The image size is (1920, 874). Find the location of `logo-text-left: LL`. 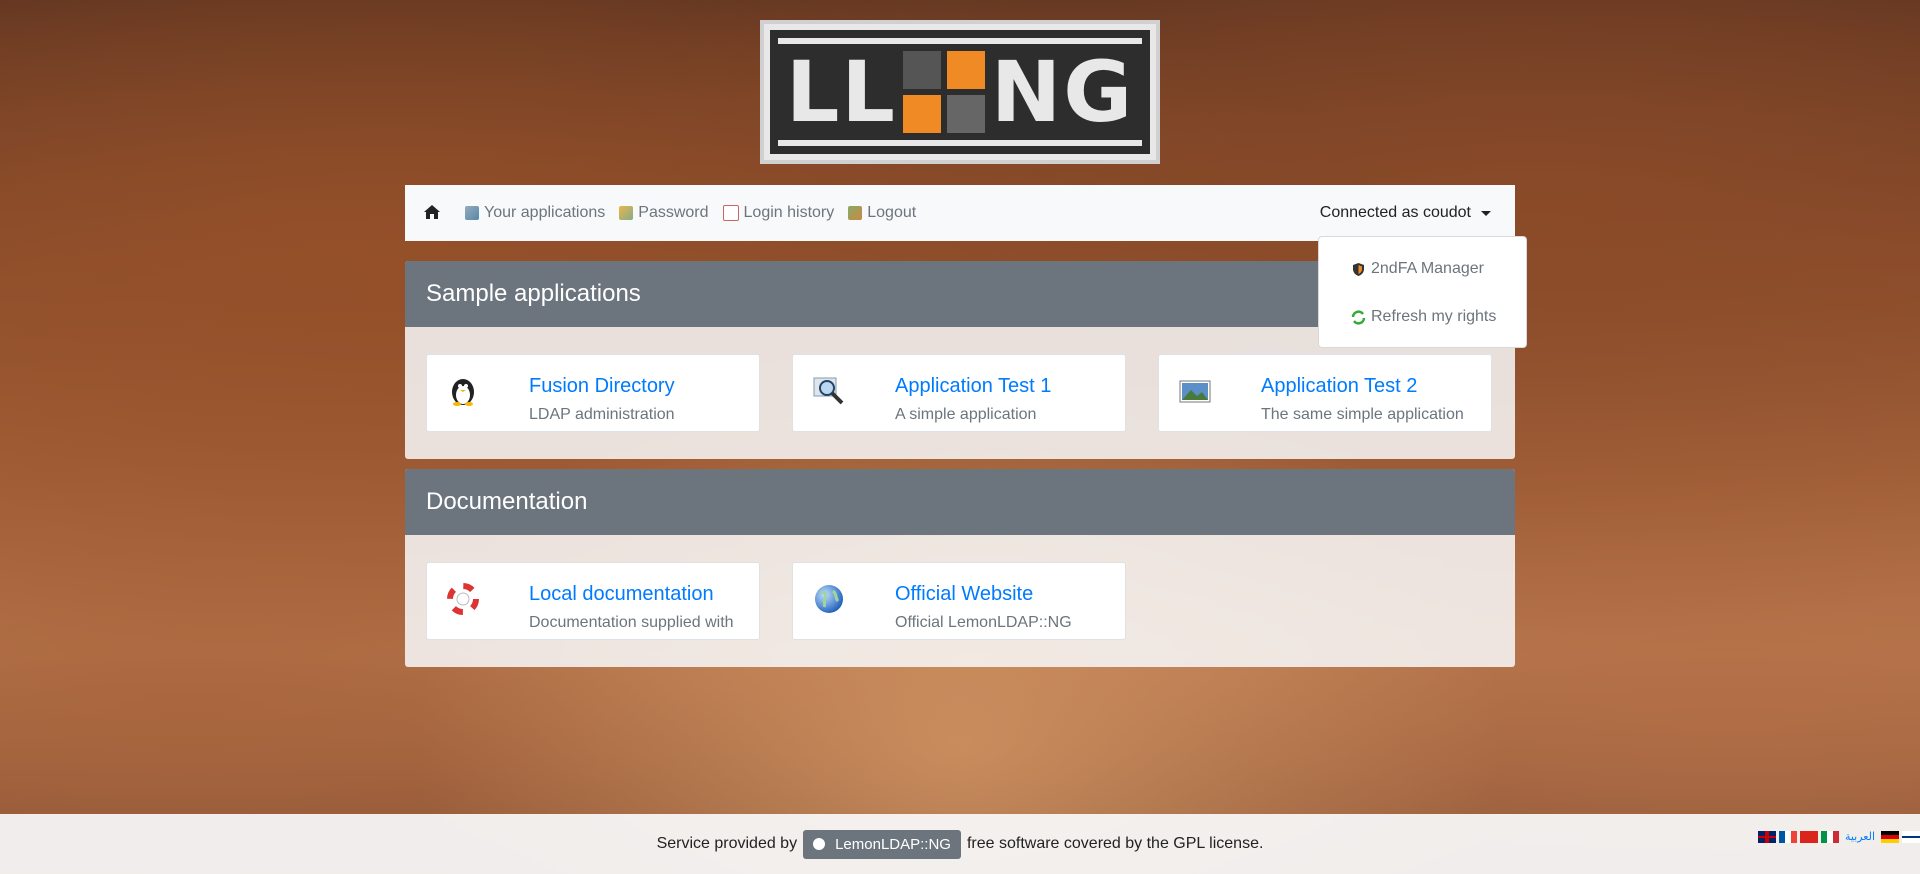

logo-text-left: LL is located at coordinates (841, 92).